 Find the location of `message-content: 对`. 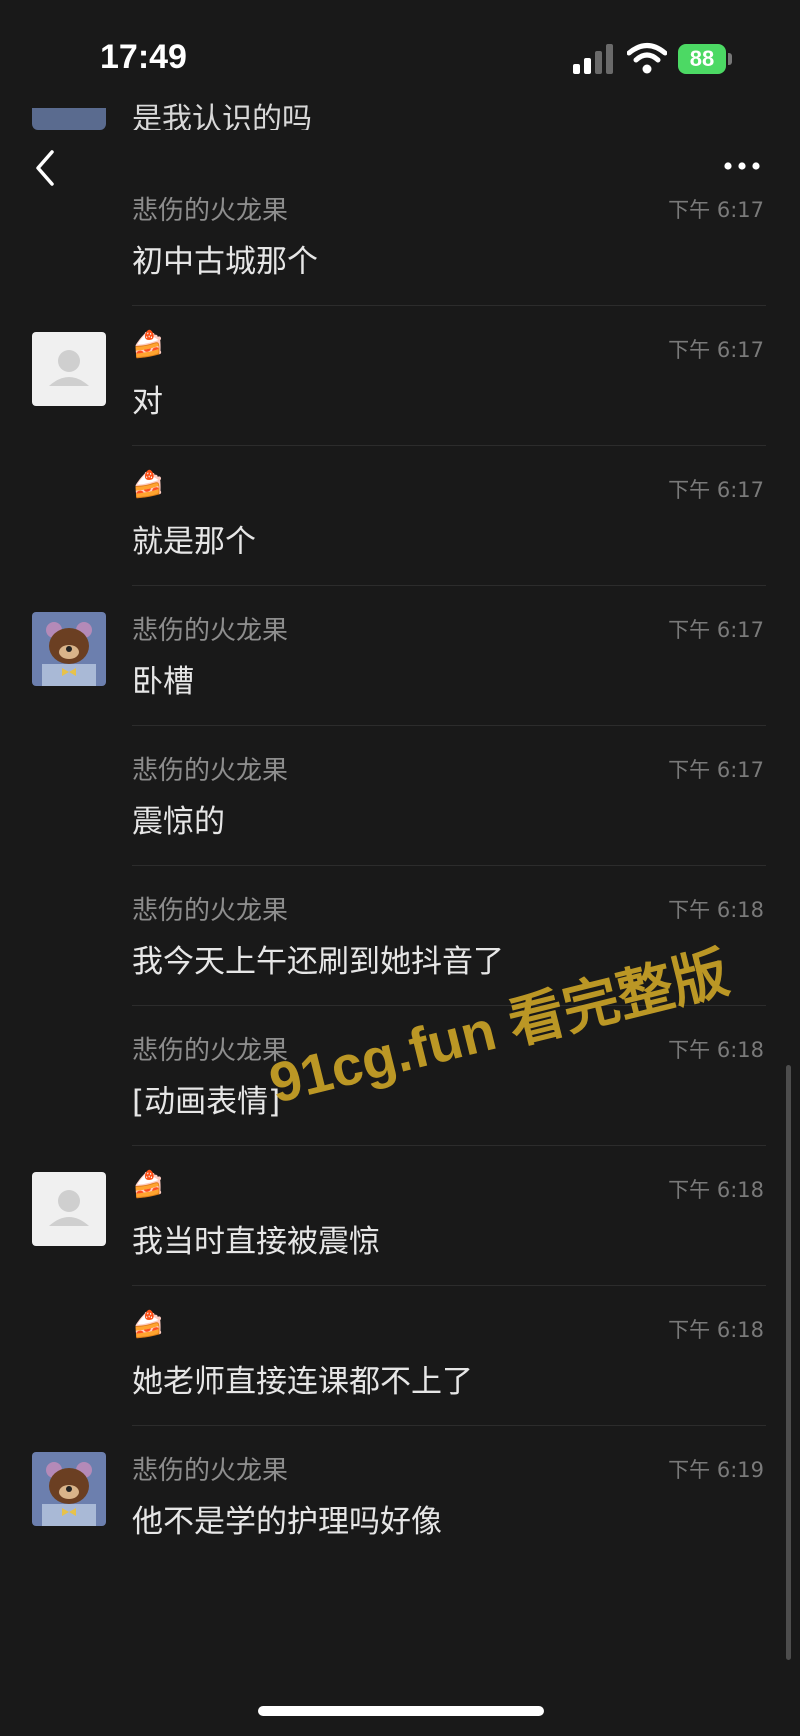

message-content: 对 is located at coordinates (147, 402).